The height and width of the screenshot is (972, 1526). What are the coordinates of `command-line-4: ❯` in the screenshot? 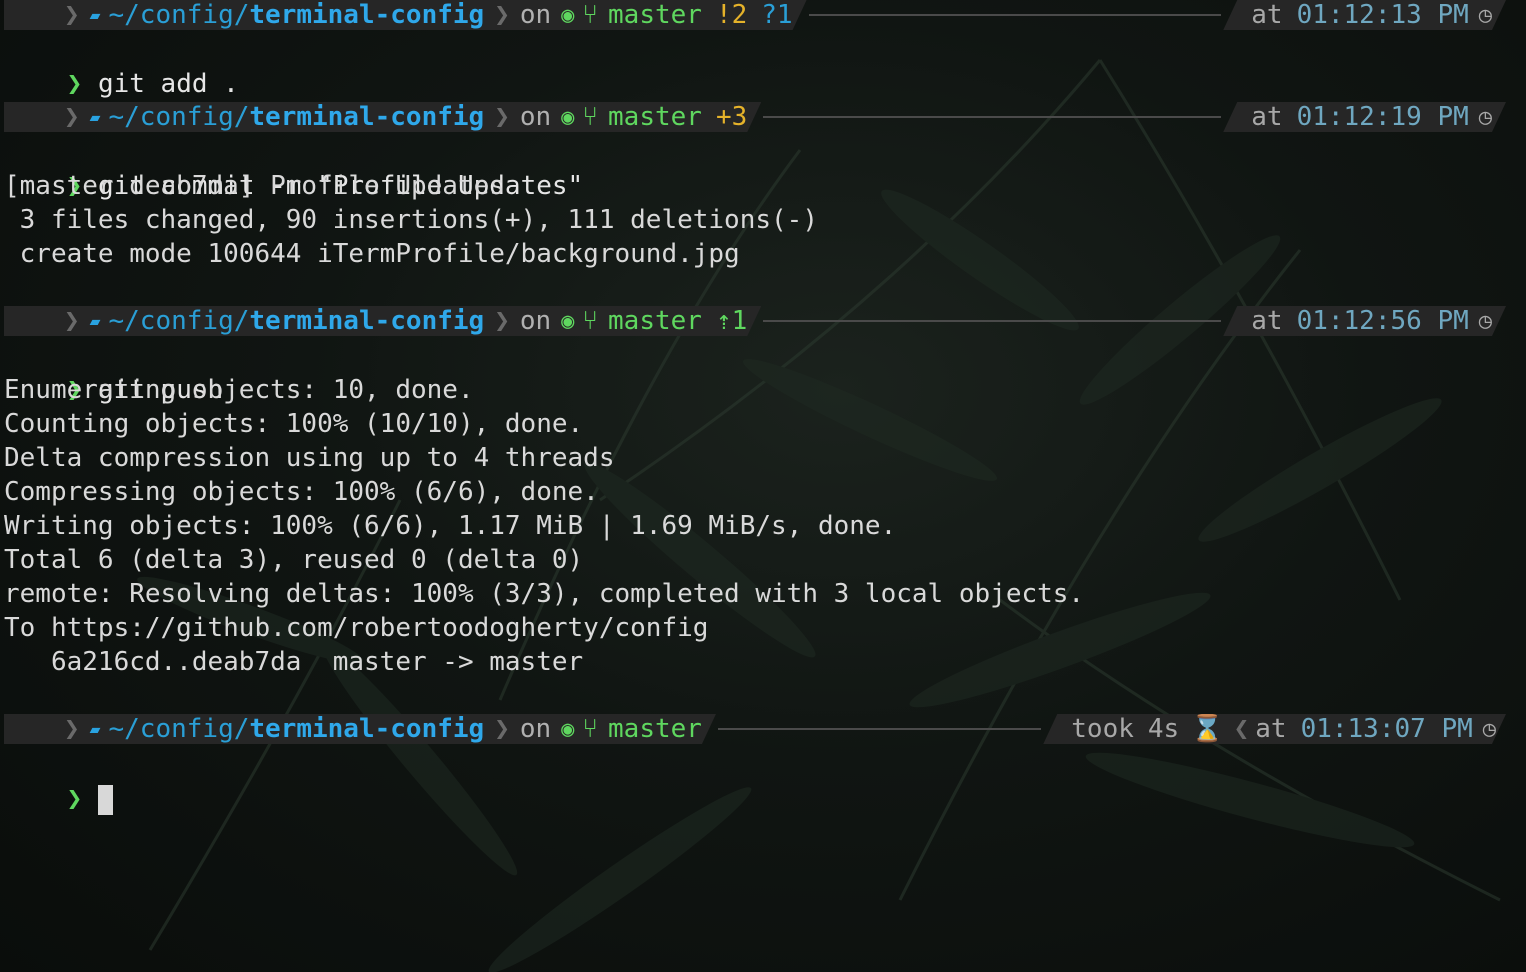 It's located at (59, 781).